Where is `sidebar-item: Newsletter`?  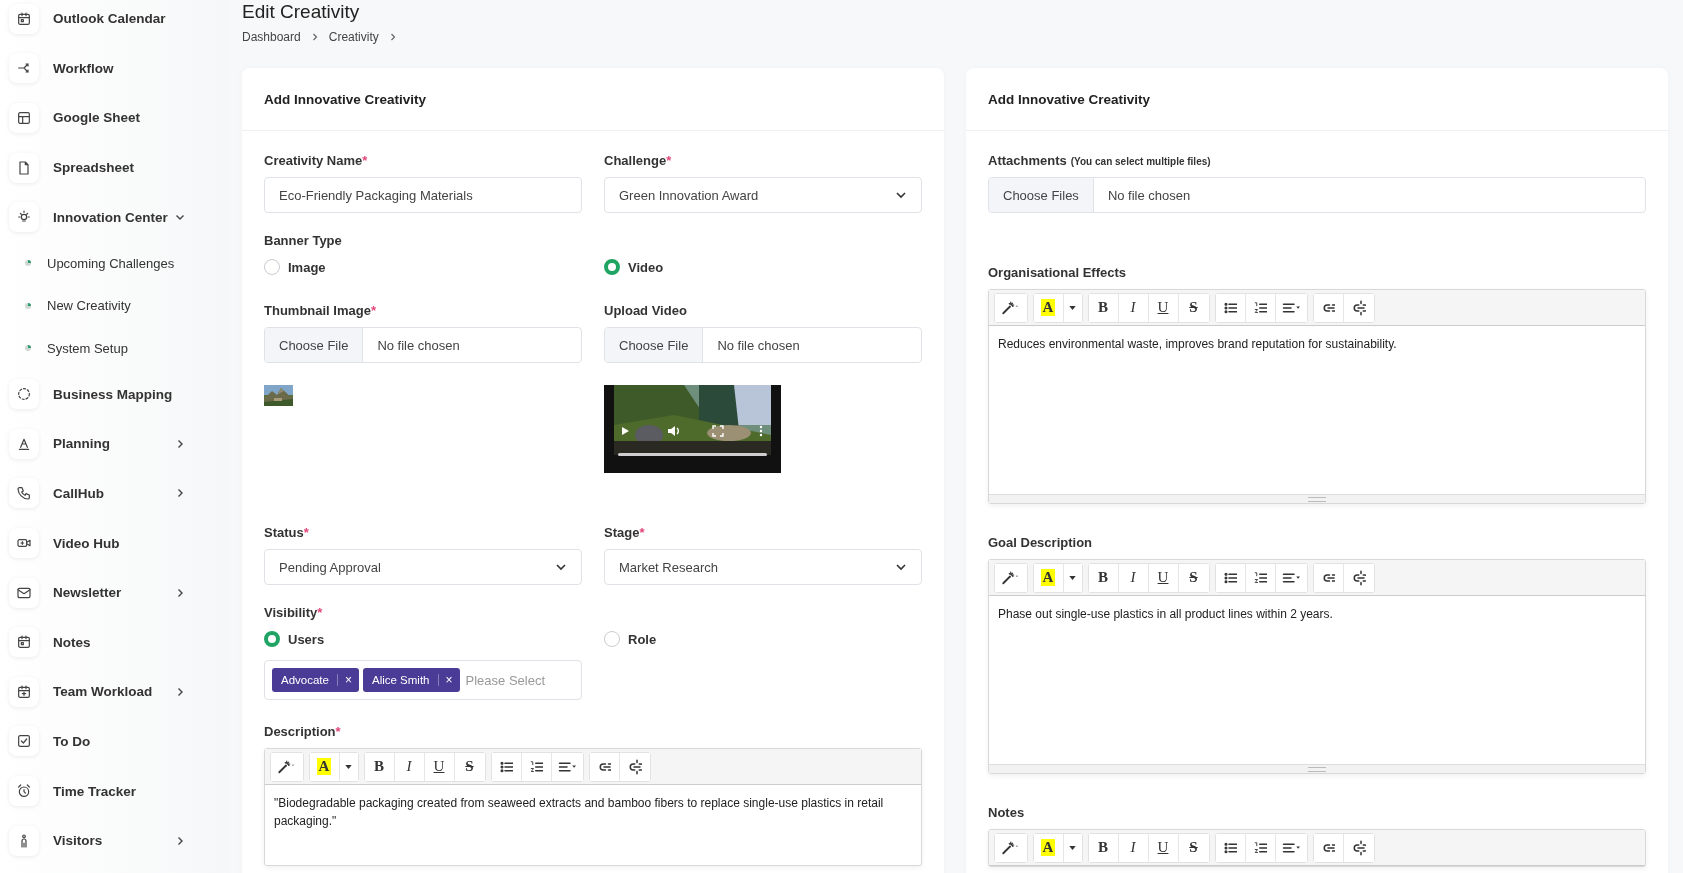 sidebar-item: Newsletter is located at coordinates (113, 593).